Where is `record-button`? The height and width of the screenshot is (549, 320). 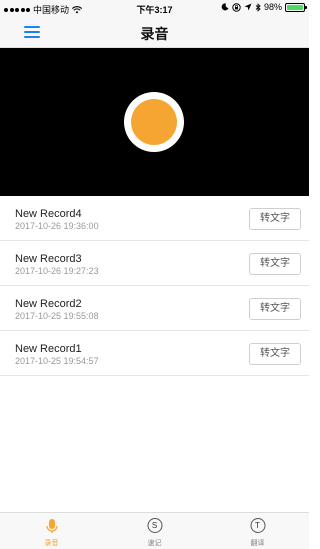 record-button is located at coordinates (154, 122).